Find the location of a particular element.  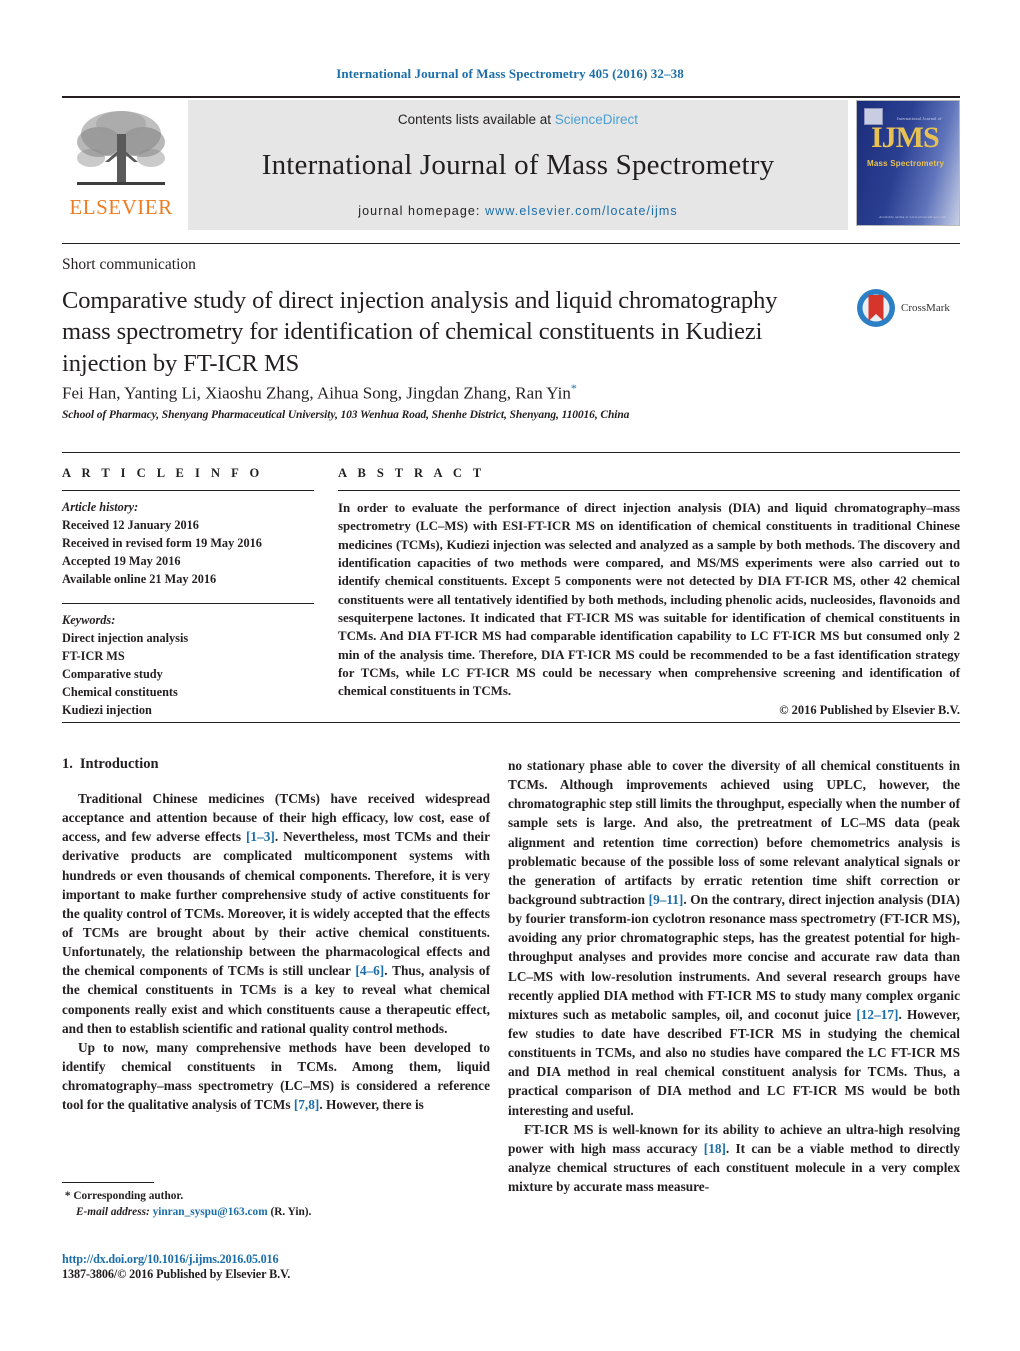

keyword-item: Direct injection analysis is located at coordinates (125, 637).